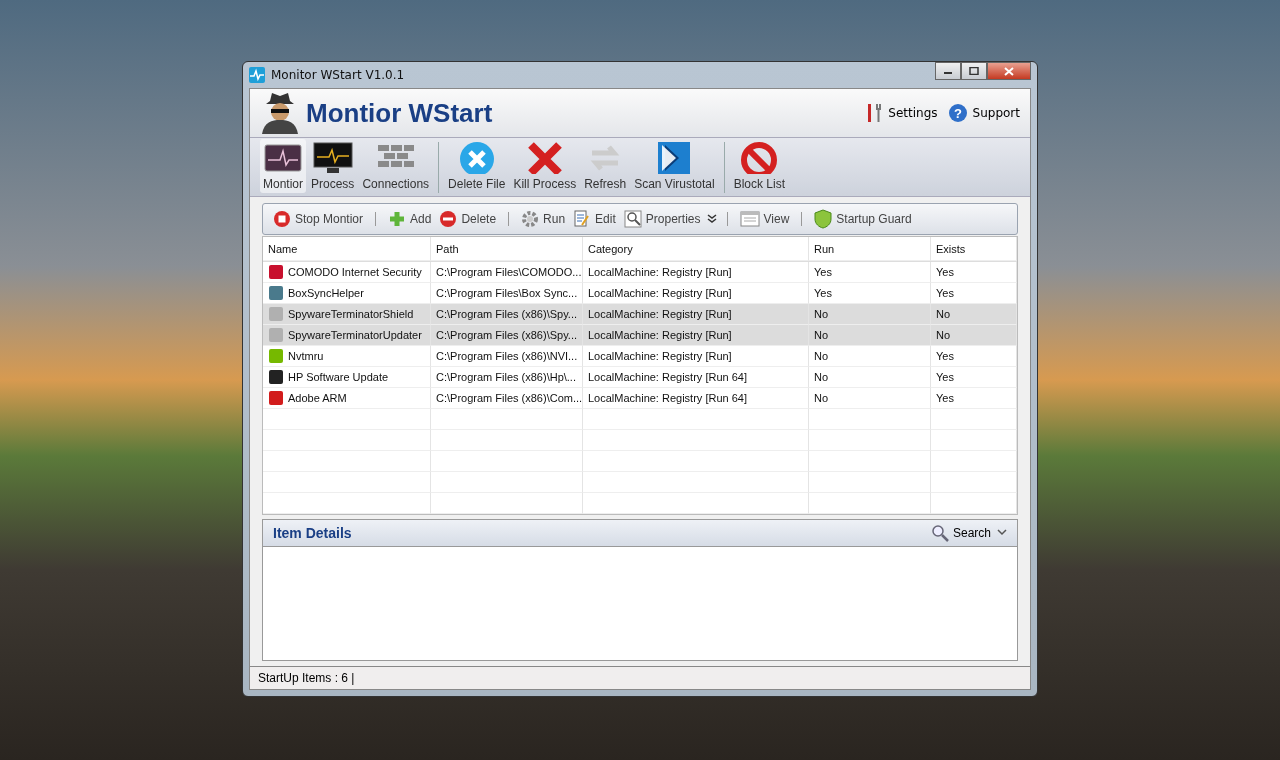 The width and height of the screenshot is (1280, 760). What do you see at coordinates (764, 219) in the screenshot?
I see `command-button: View` at bounding box center [764, 219].